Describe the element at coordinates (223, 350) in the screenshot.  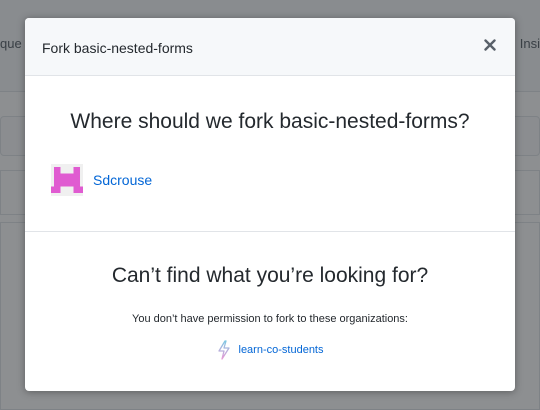
I see `lightning-bolt-icon` at that location.